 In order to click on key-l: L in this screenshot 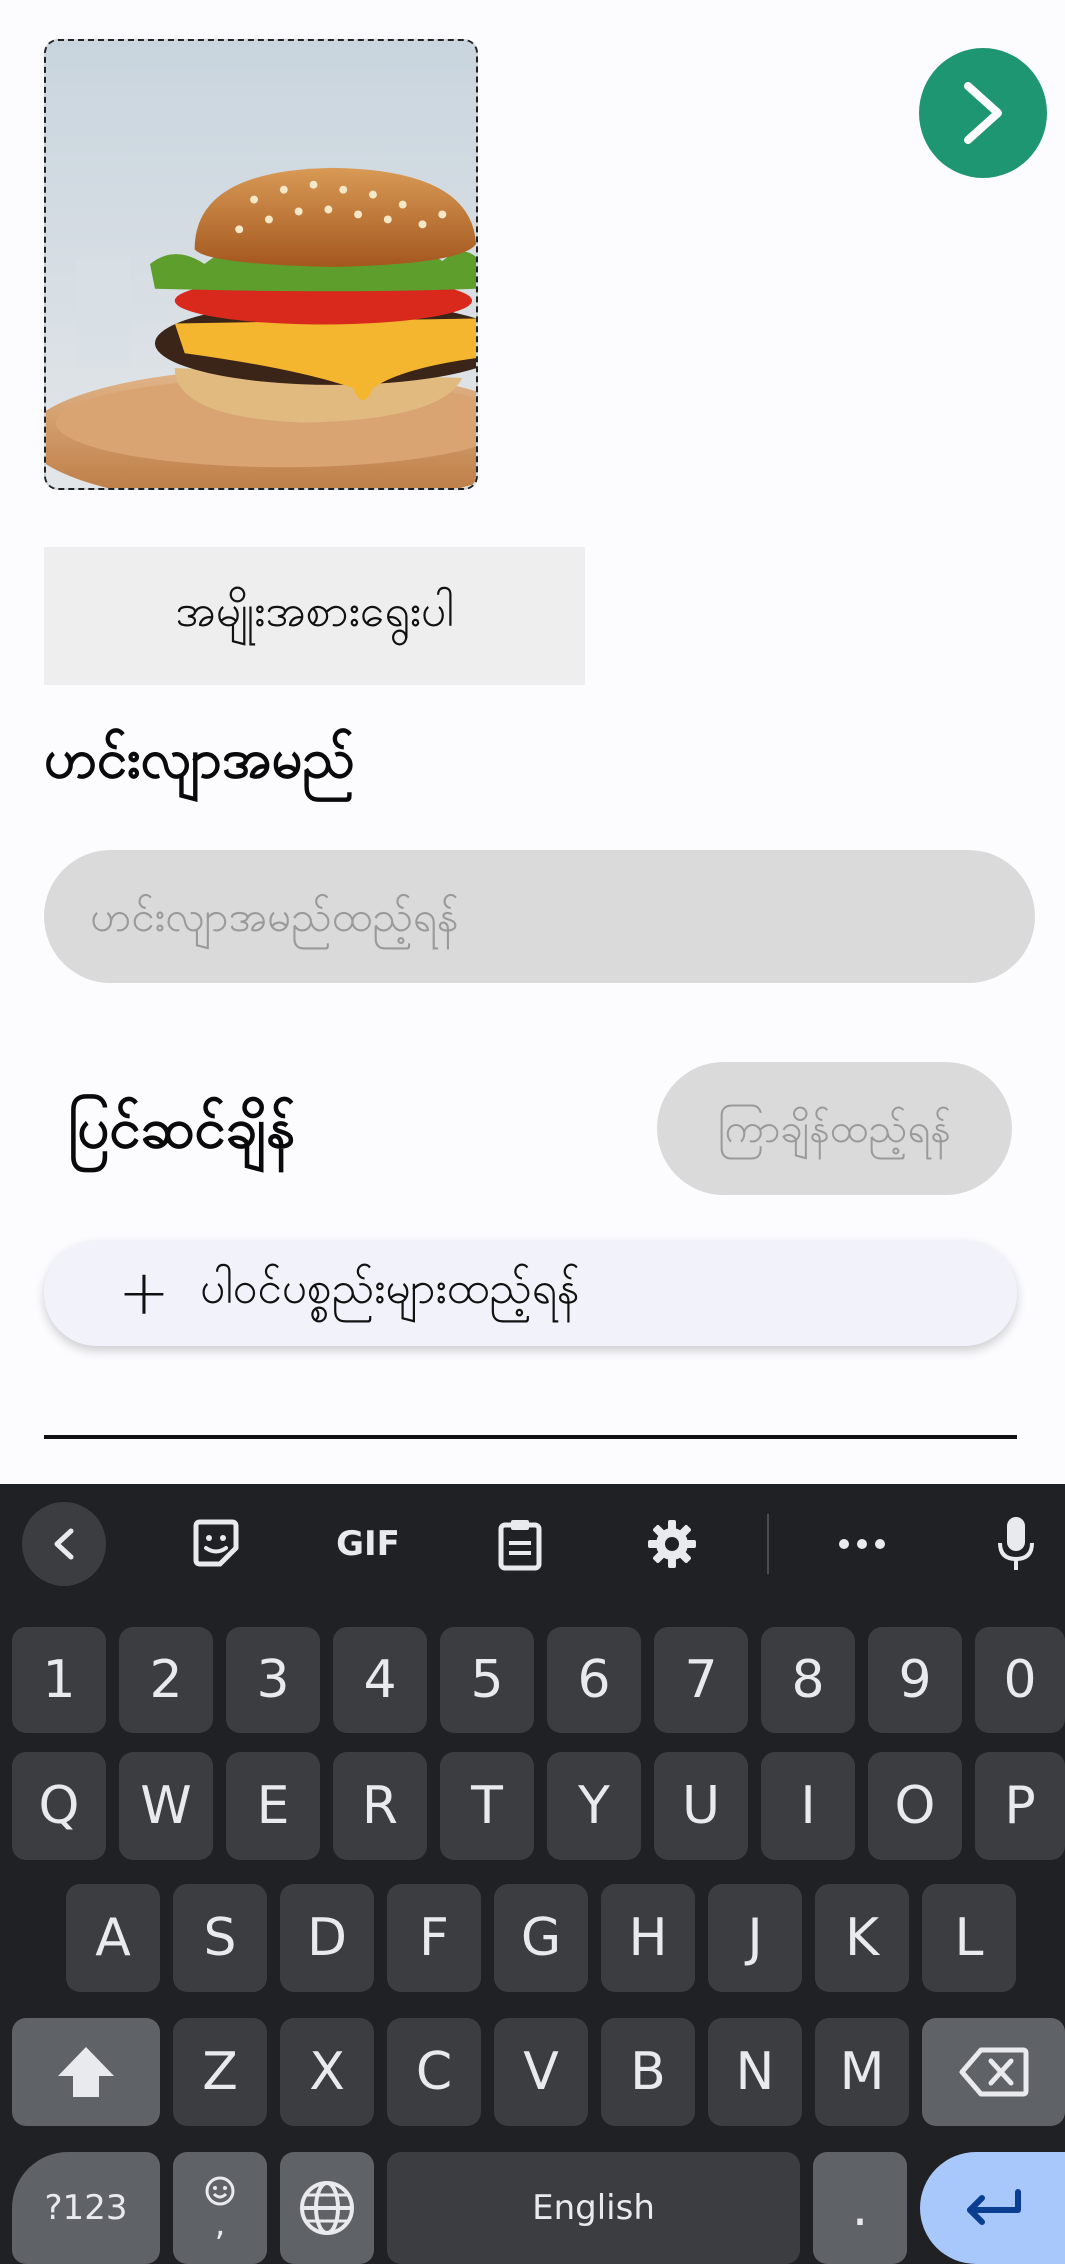, I will do `click(969, 1938)`.